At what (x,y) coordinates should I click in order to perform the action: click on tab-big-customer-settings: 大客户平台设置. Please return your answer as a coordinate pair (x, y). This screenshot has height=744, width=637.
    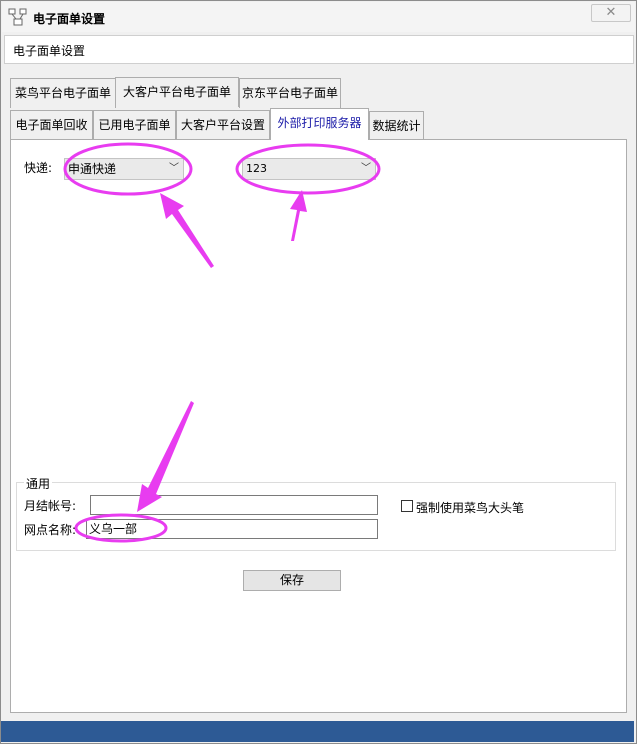
    Looking at the image, I should click on (223, 125).